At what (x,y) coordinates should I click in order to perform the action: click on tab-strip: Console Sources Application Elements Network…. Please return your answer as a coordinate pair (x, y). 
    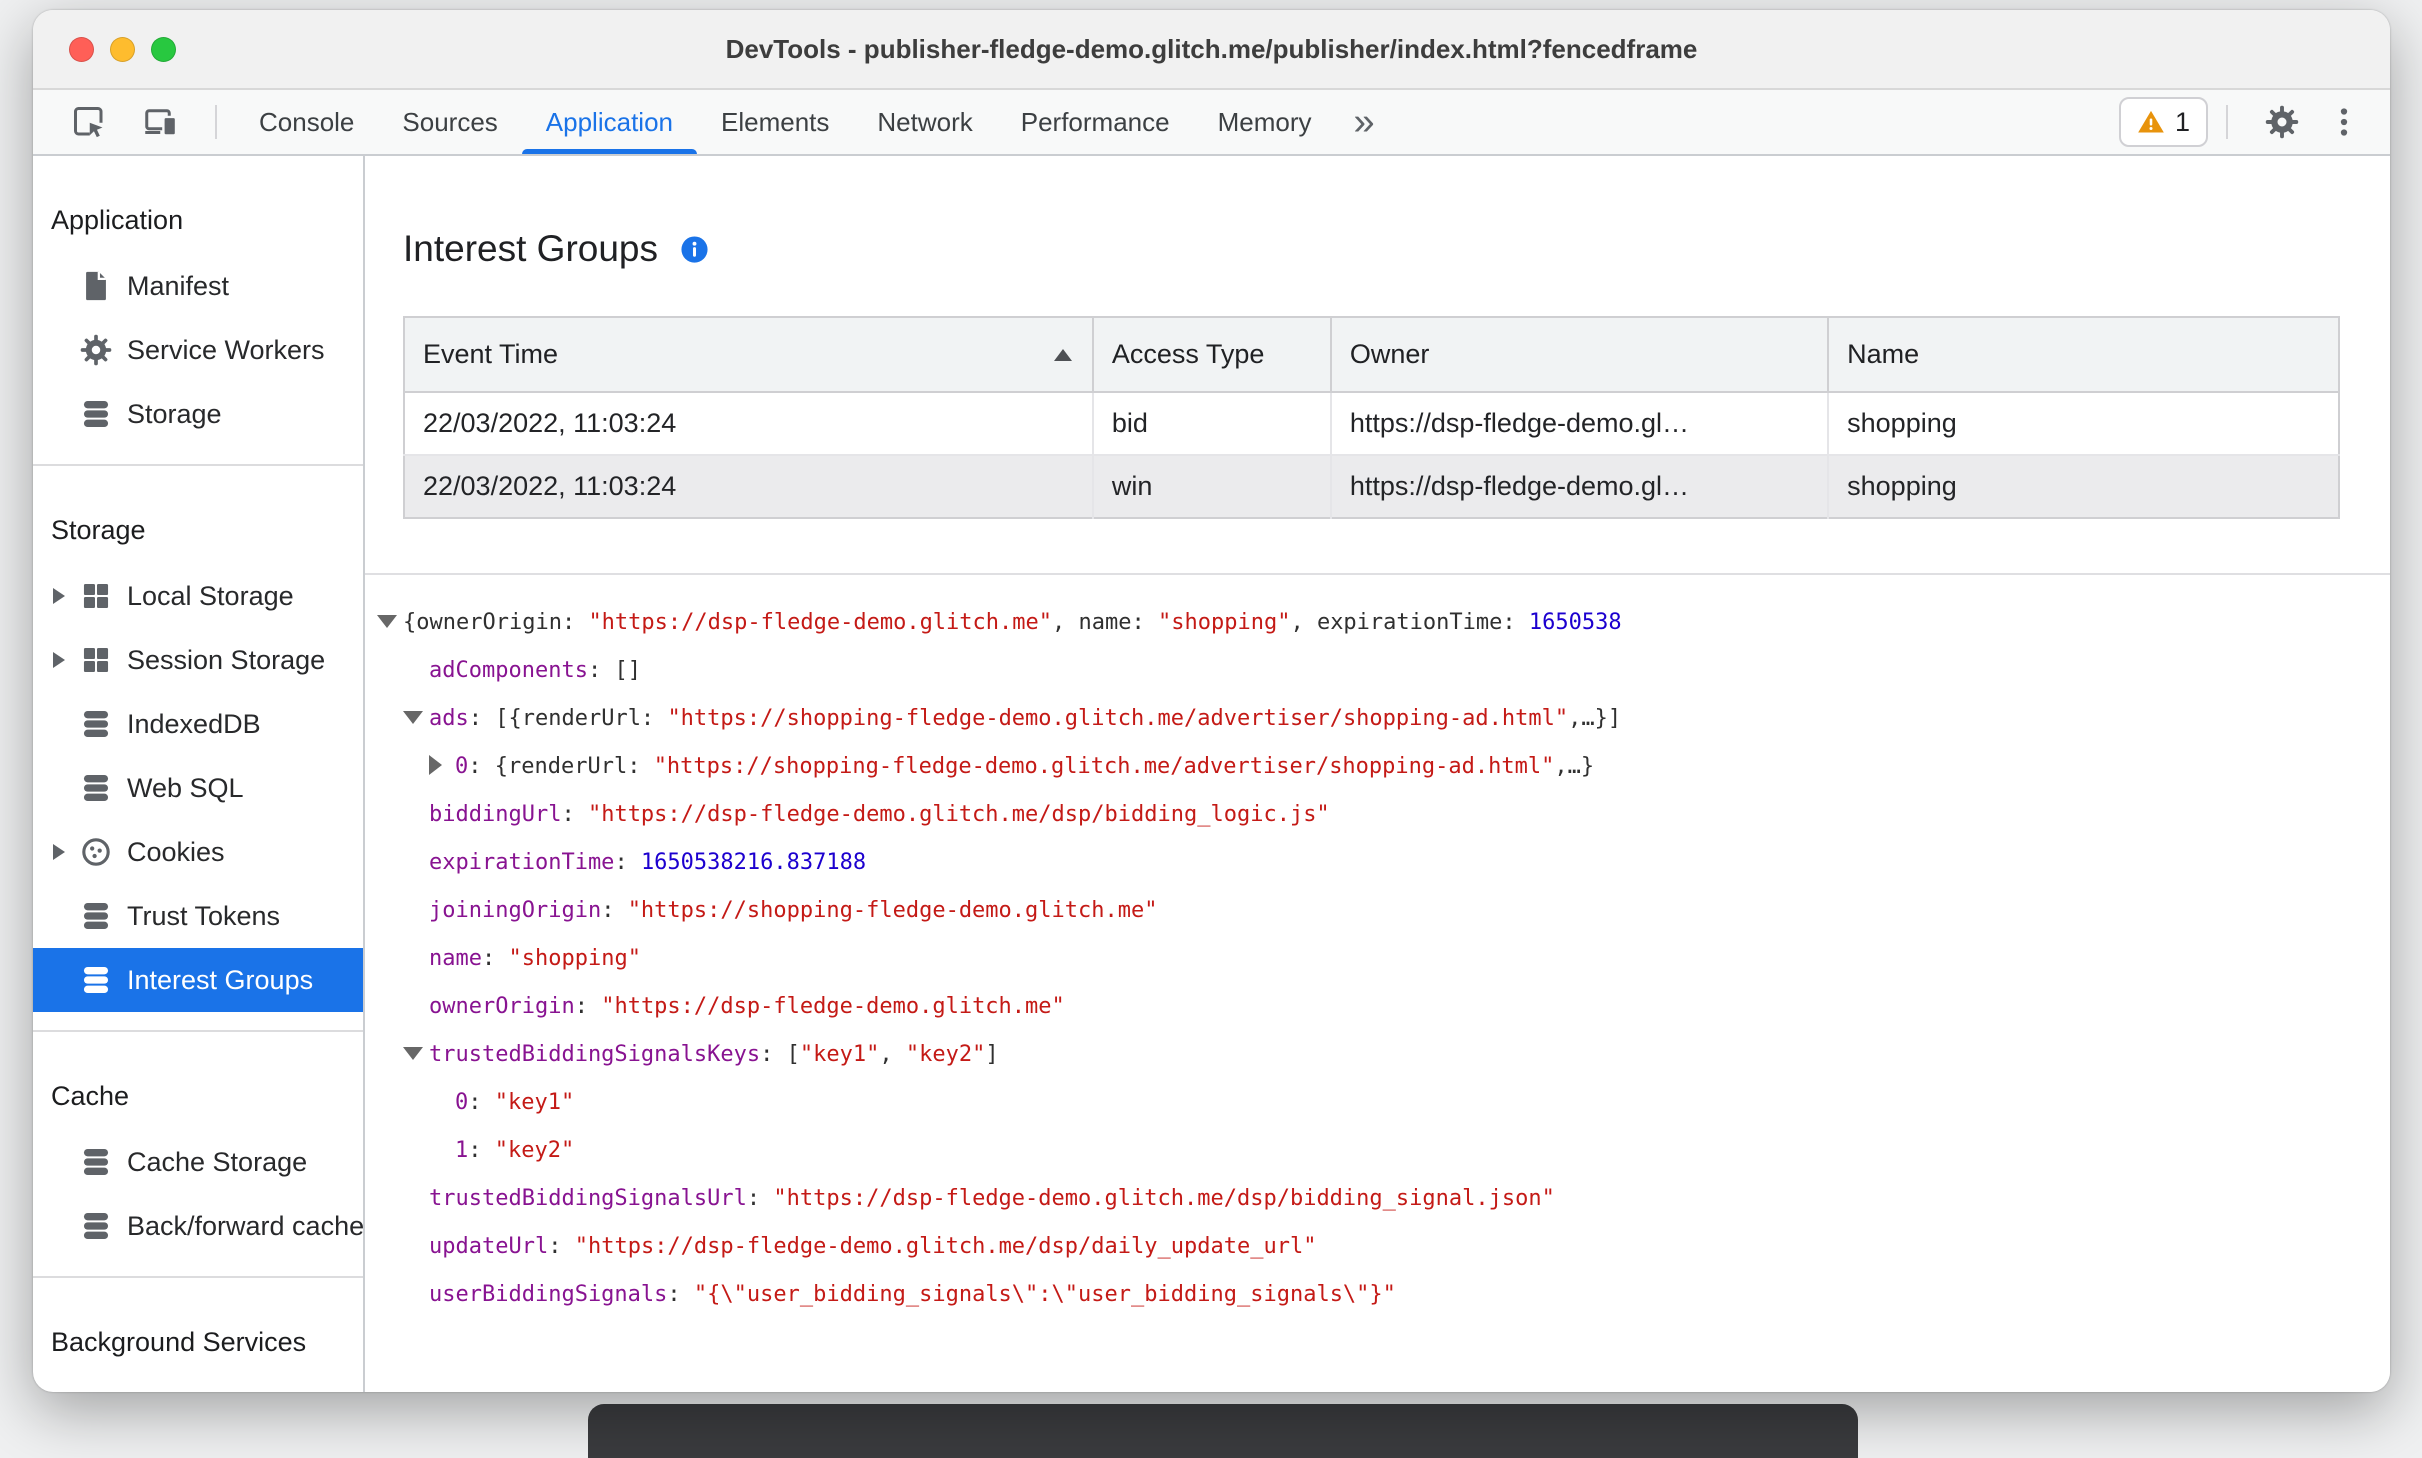
    Looking at the image, I should click on (785, 122).